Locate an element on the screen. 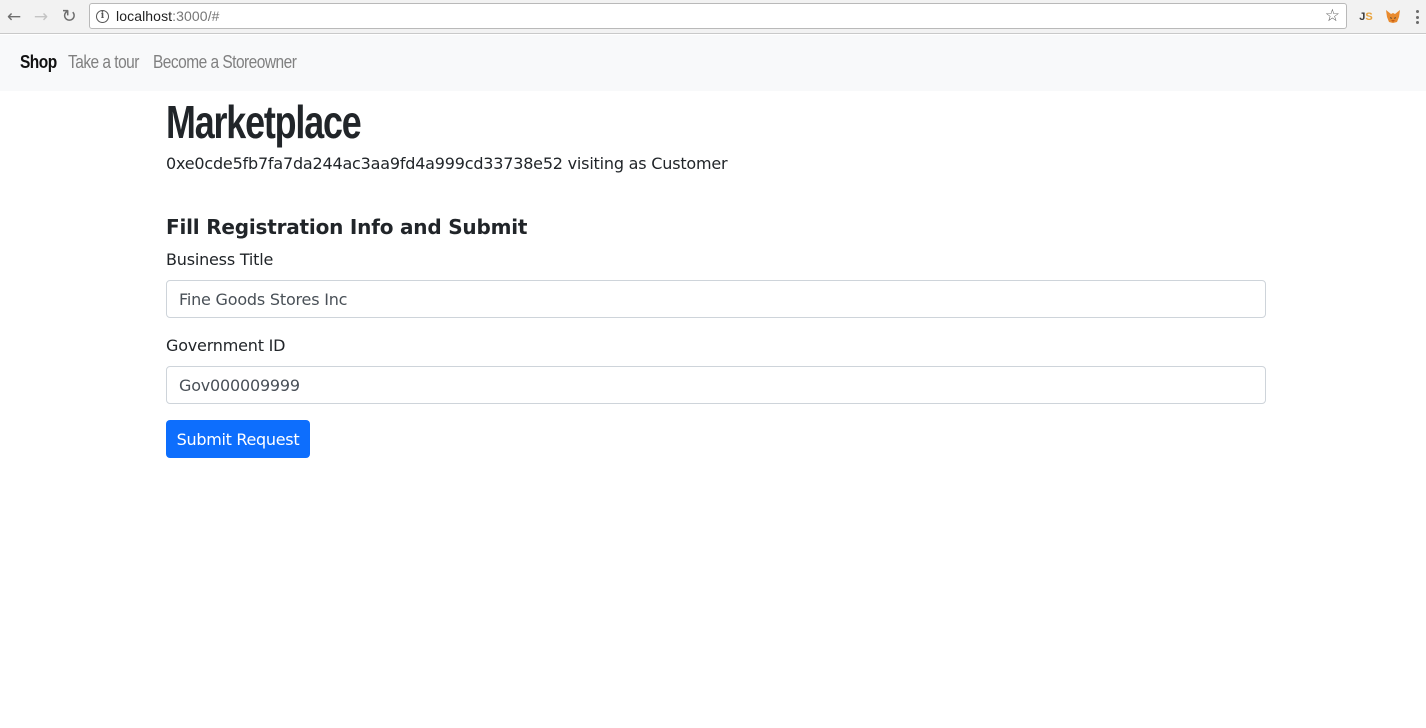 The width and height of the screenshot is (1426, 728). nav-become-storeowner: Become a Storeowner is located at coordinates (225, 62).